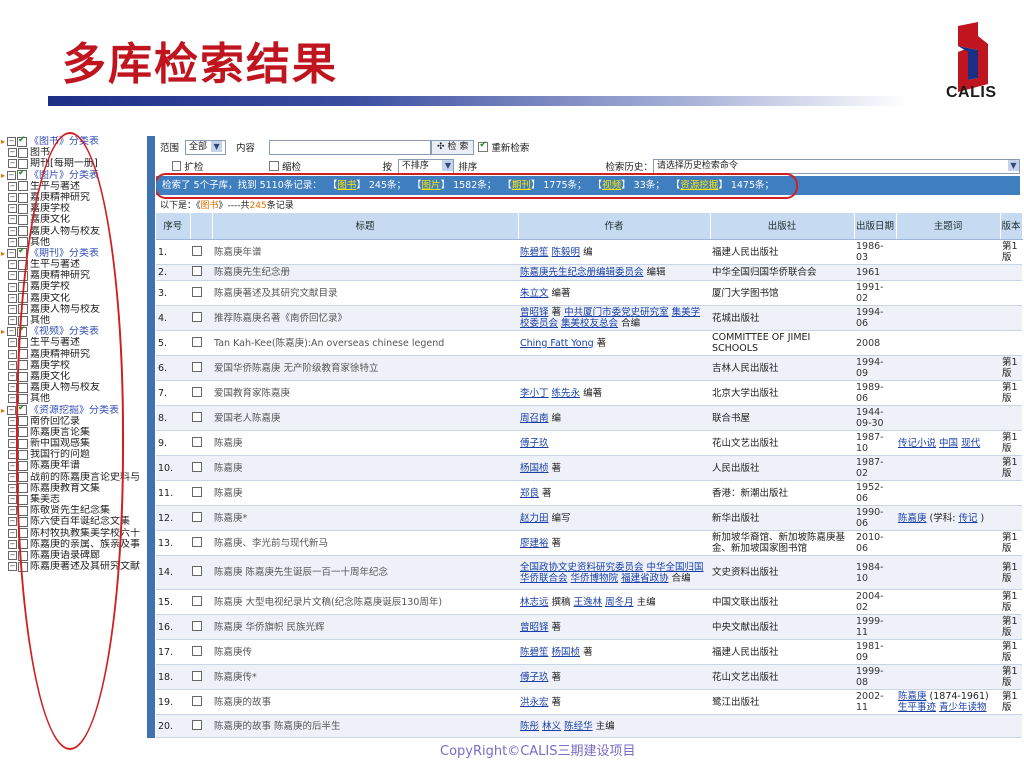  Describe the element at coordinates (365, 318) in the screenshot. I see `row-title: 推荐陈嘉庚名著《南侨回忆录》` at that location.